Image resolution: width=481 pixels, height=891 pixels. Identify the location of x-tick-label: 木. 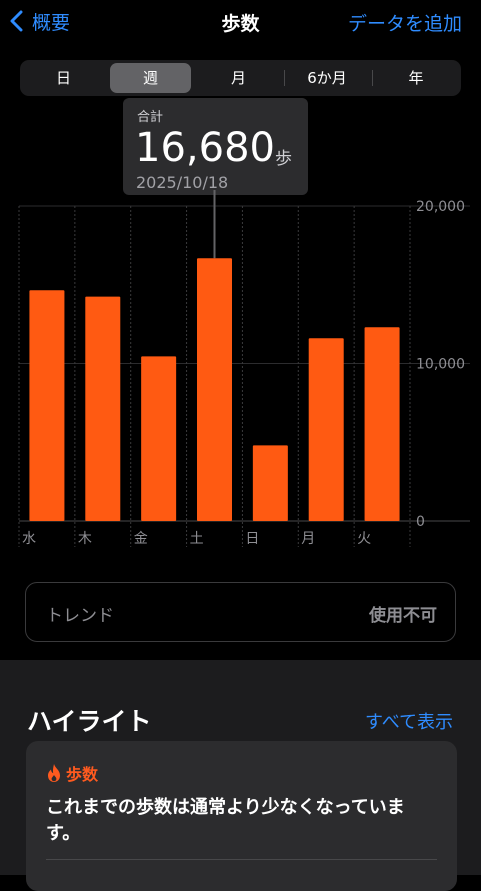
(85, 539).